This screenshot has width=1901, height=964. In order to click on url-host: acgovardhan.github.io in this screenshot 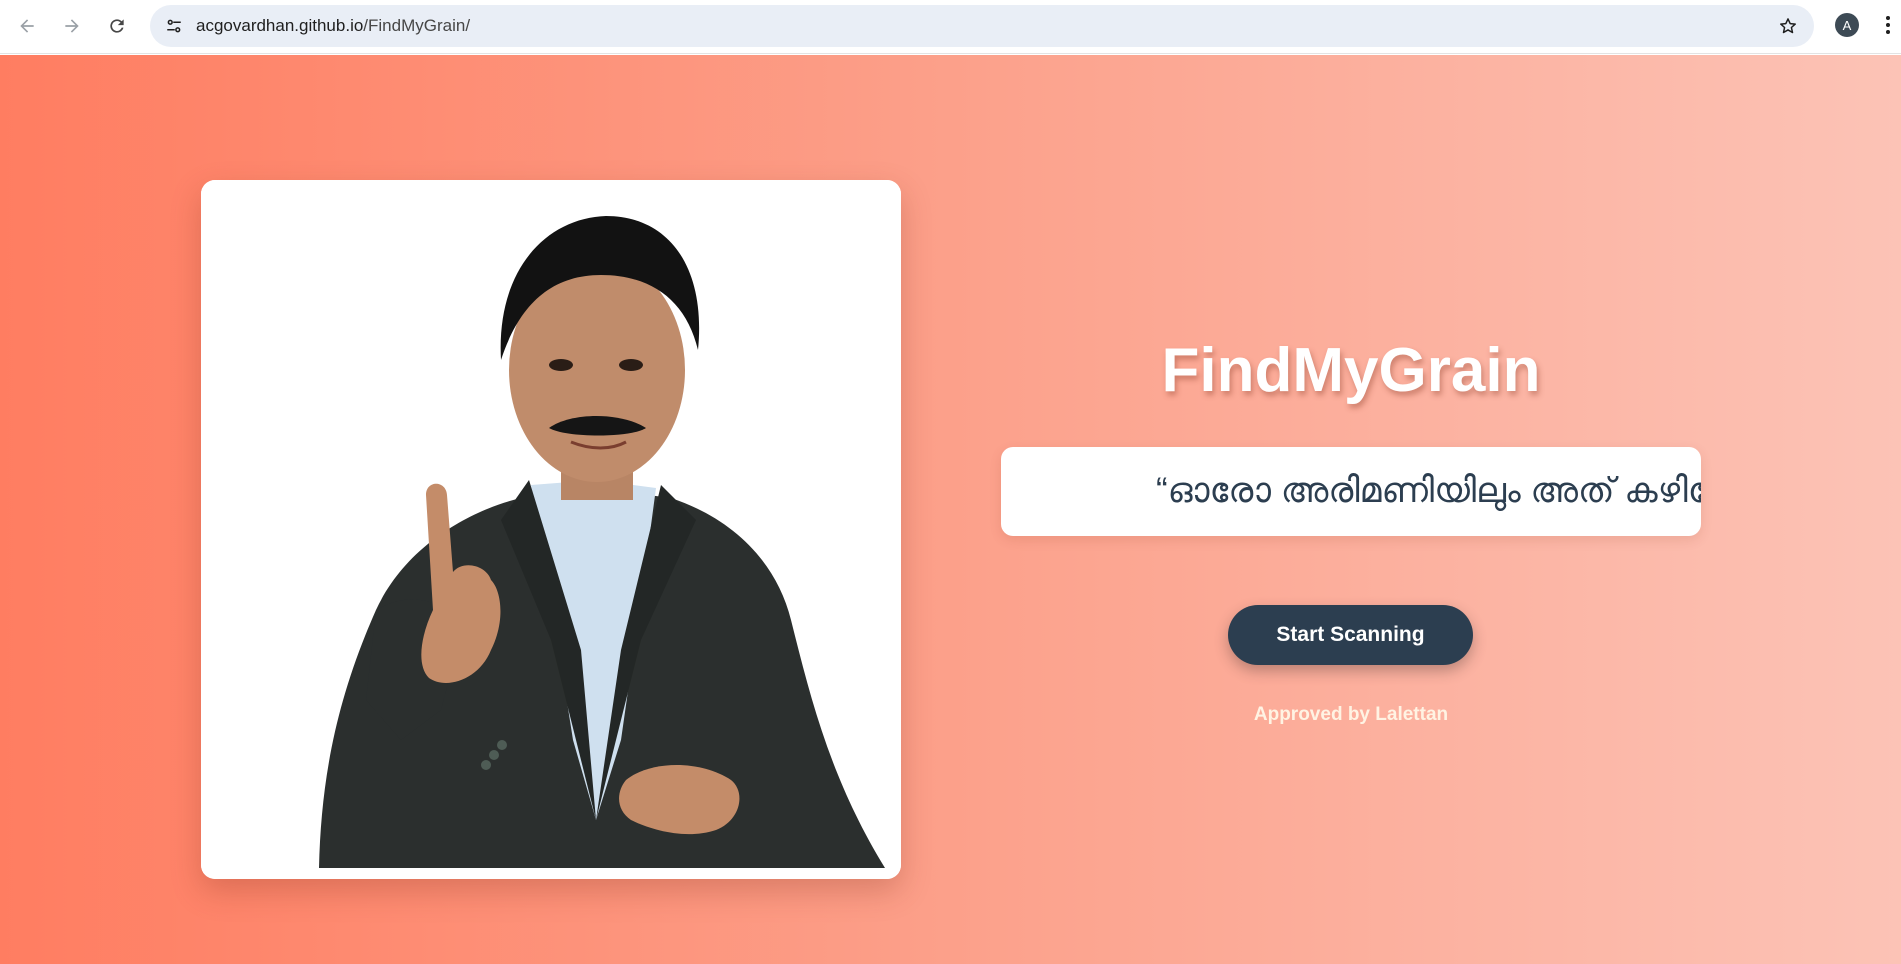, I will do `click(280, 25)`.